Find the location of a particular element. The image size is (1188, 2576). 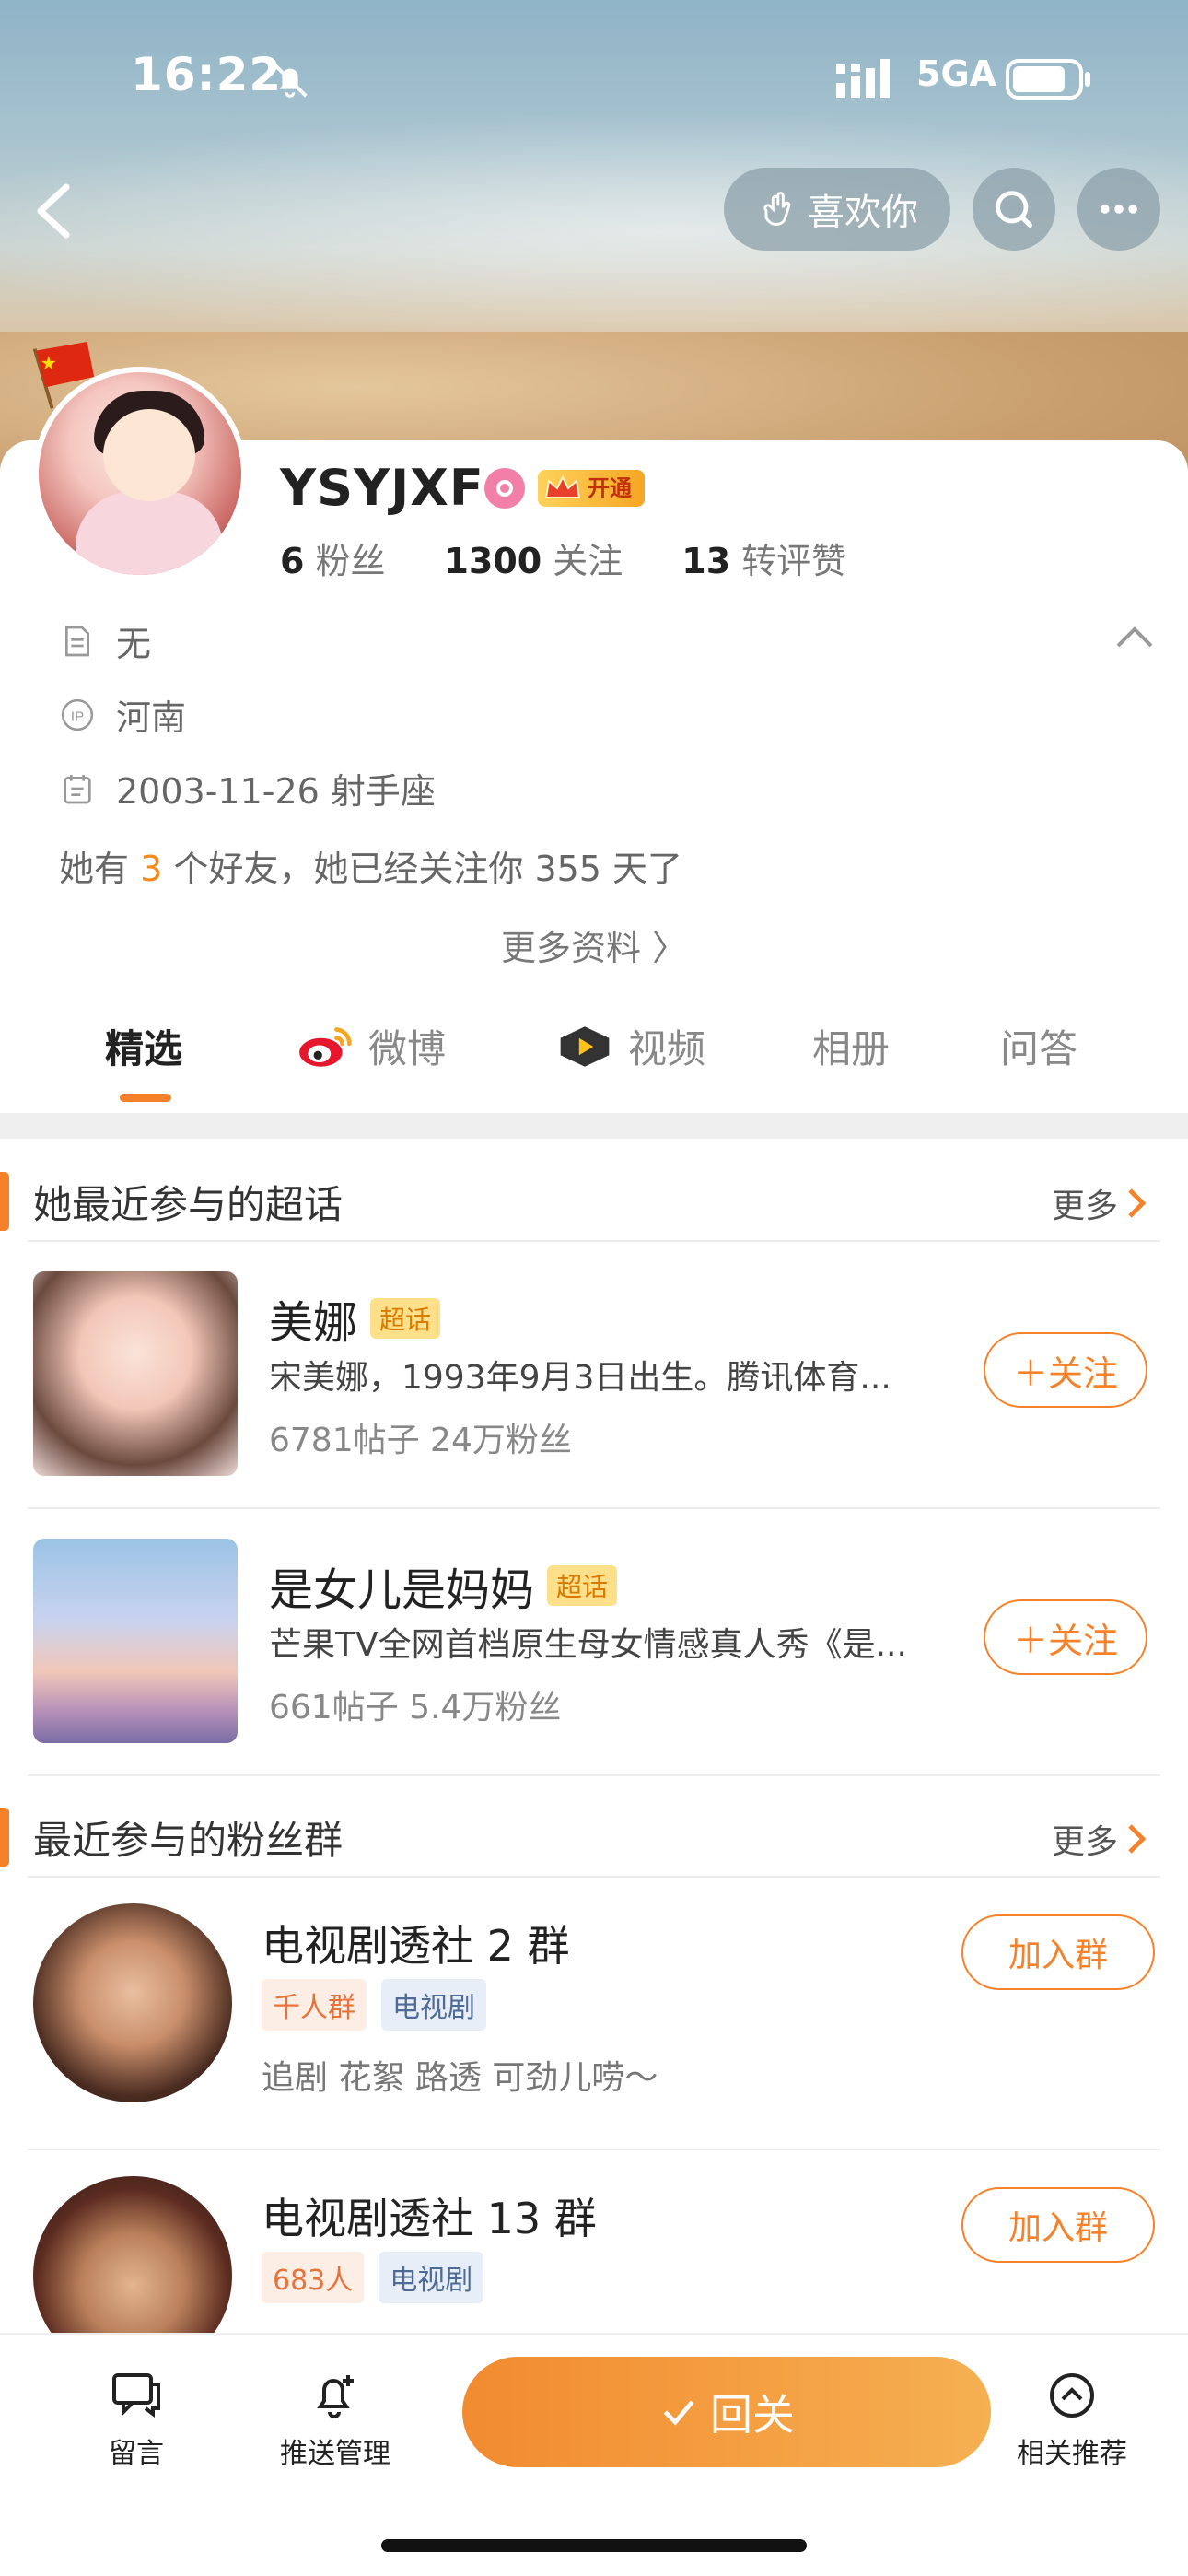

tab-video: 视频 is located at coordinates (630, 1046).